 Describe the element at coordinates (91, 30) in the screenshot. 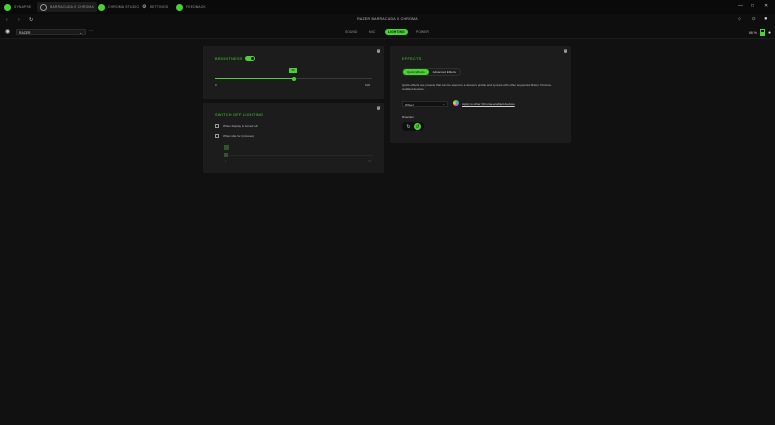

I see `profile-more-button: ···` at that location.